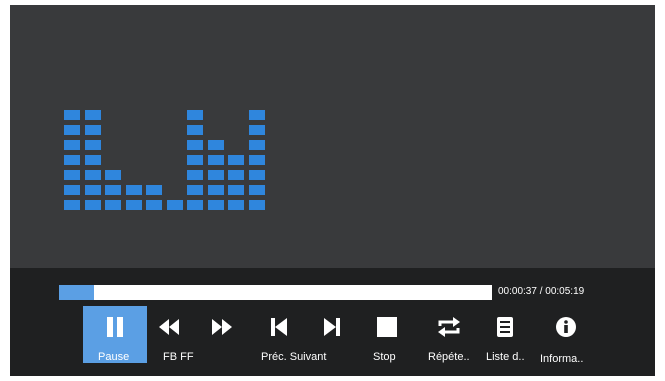  I want to click on rewind-icon, so click(169, 327).